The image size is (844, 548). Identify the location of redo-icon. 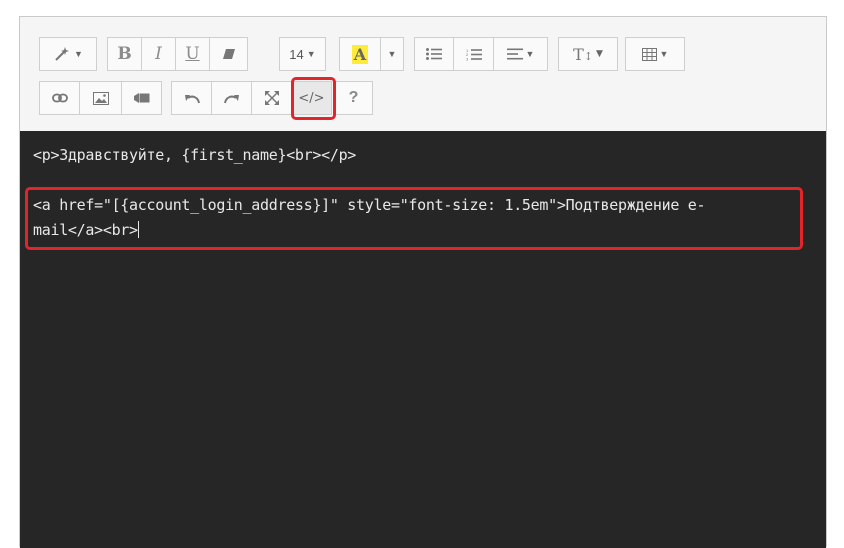
(231, 98).